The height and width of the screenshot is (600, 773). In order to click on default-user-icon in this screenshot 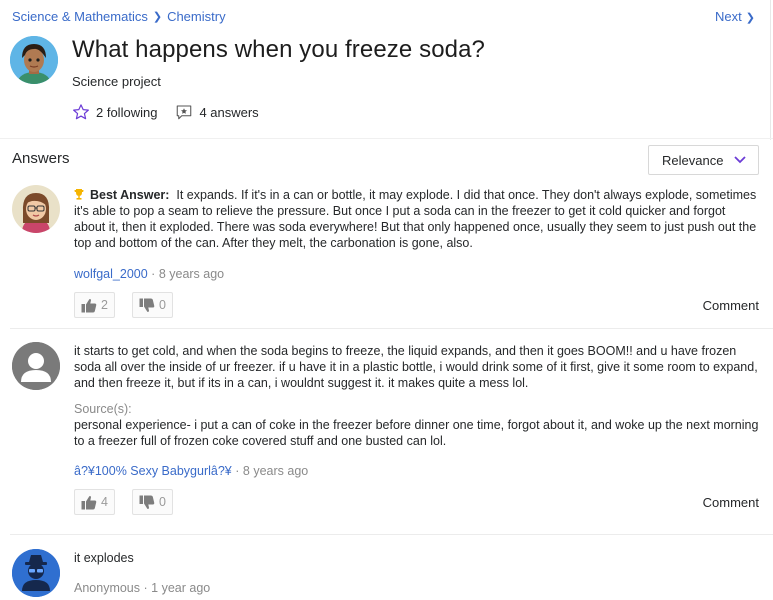, I will do `click(36, 366)`.